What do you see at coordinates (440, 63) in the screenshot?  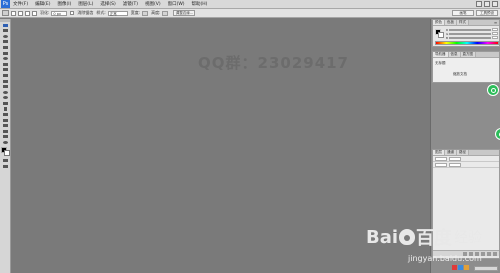 I see `list-item: 无标题` at bounding box center [440, 63].